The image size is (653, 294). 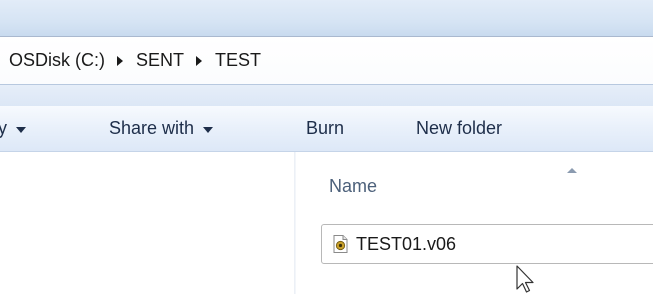 I want to click on title-bar, so click(x=326, y=18).